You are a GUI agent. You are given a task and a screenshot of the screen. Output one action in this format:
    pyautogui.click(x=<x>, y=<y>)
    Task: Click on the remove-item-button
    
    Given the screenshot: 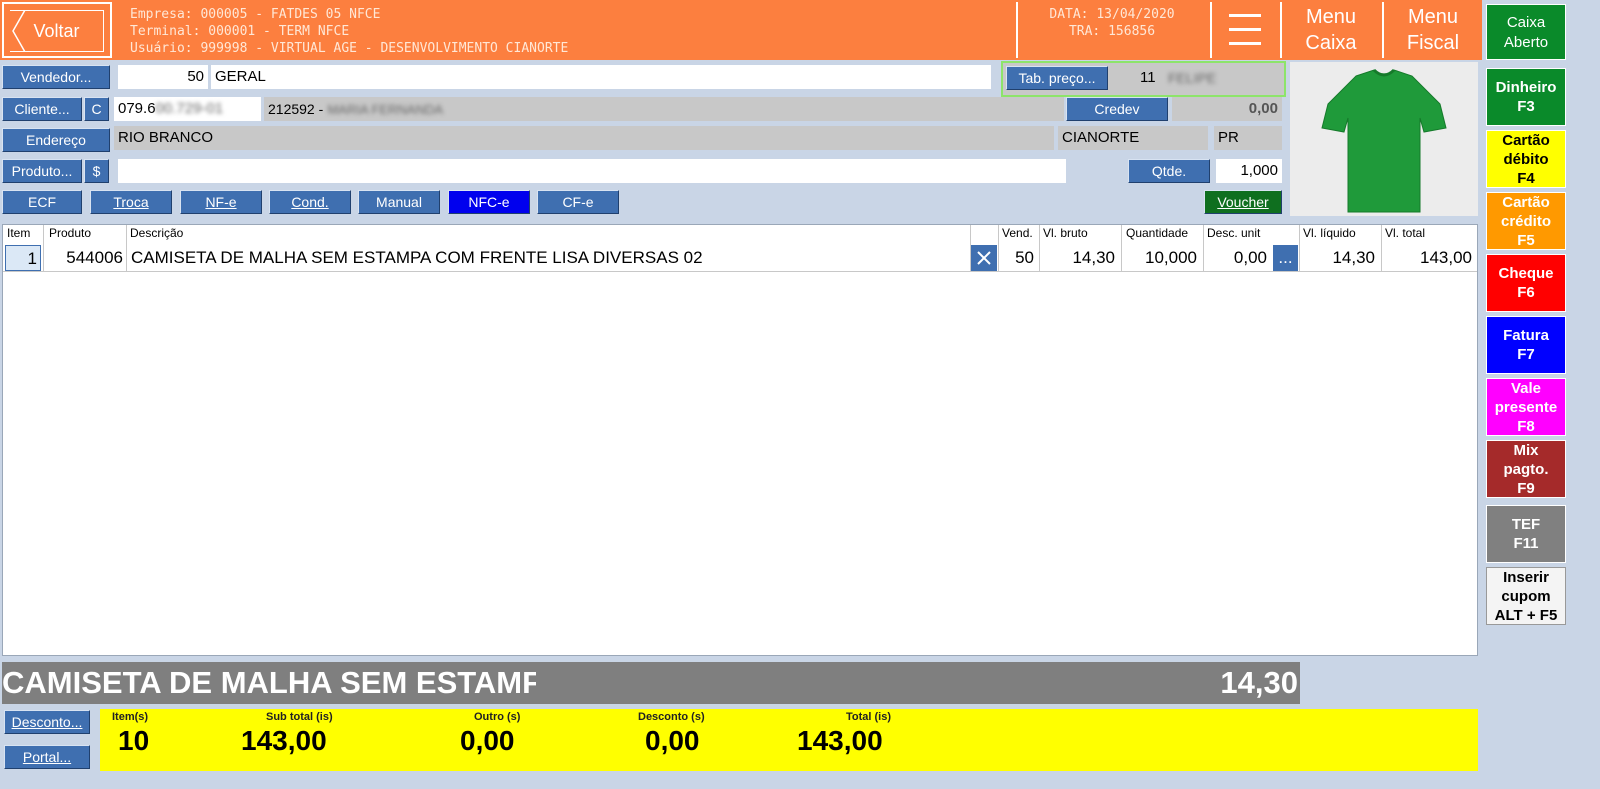 What is the action you would take?
    pyautogui.click(x=984, y=258)
    